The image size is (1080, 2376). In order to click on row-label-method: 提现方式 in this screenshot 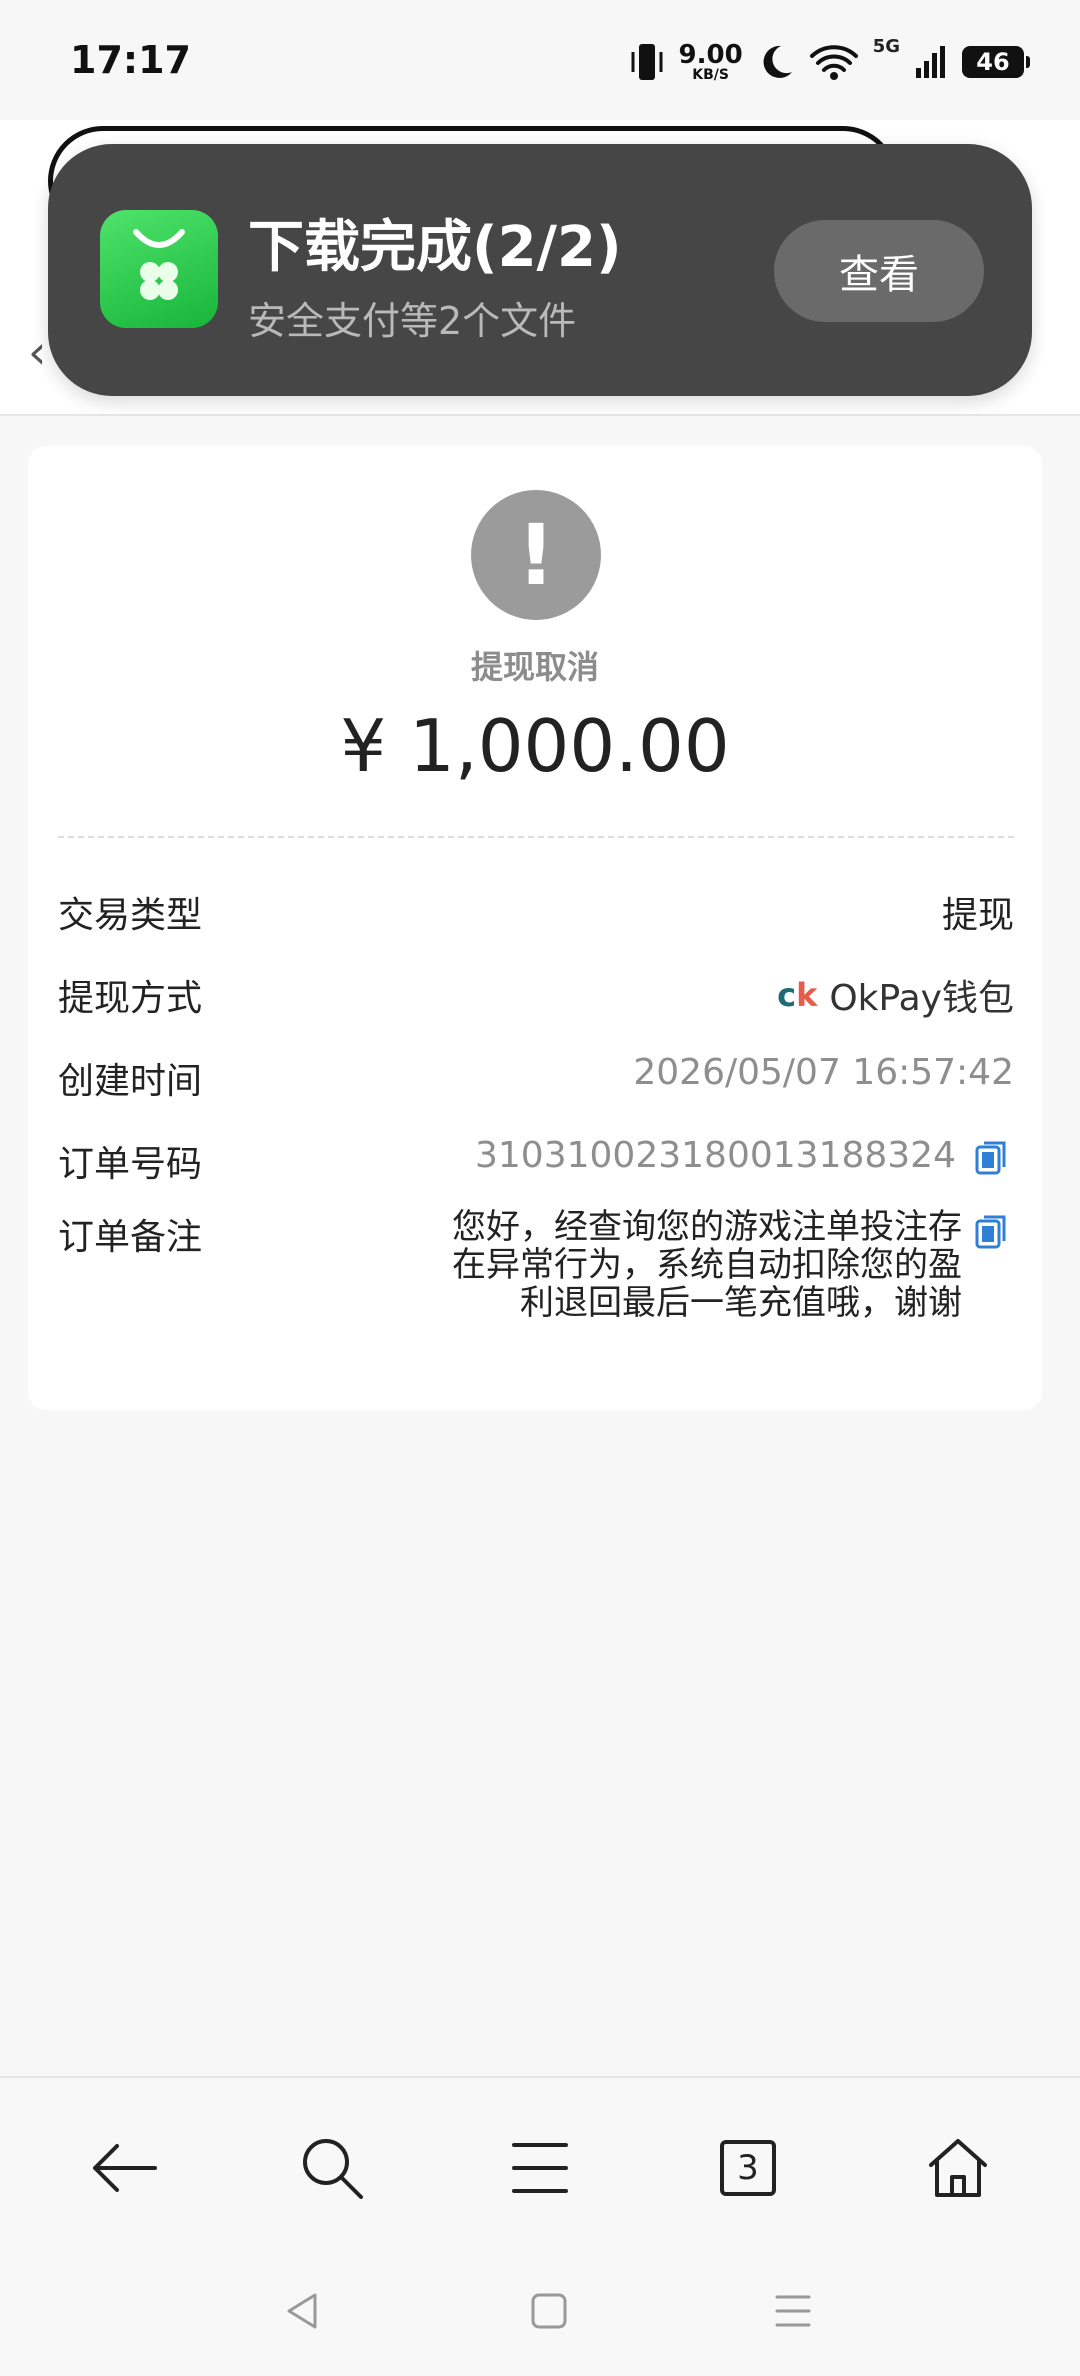, I will do `click(130, 998)`.